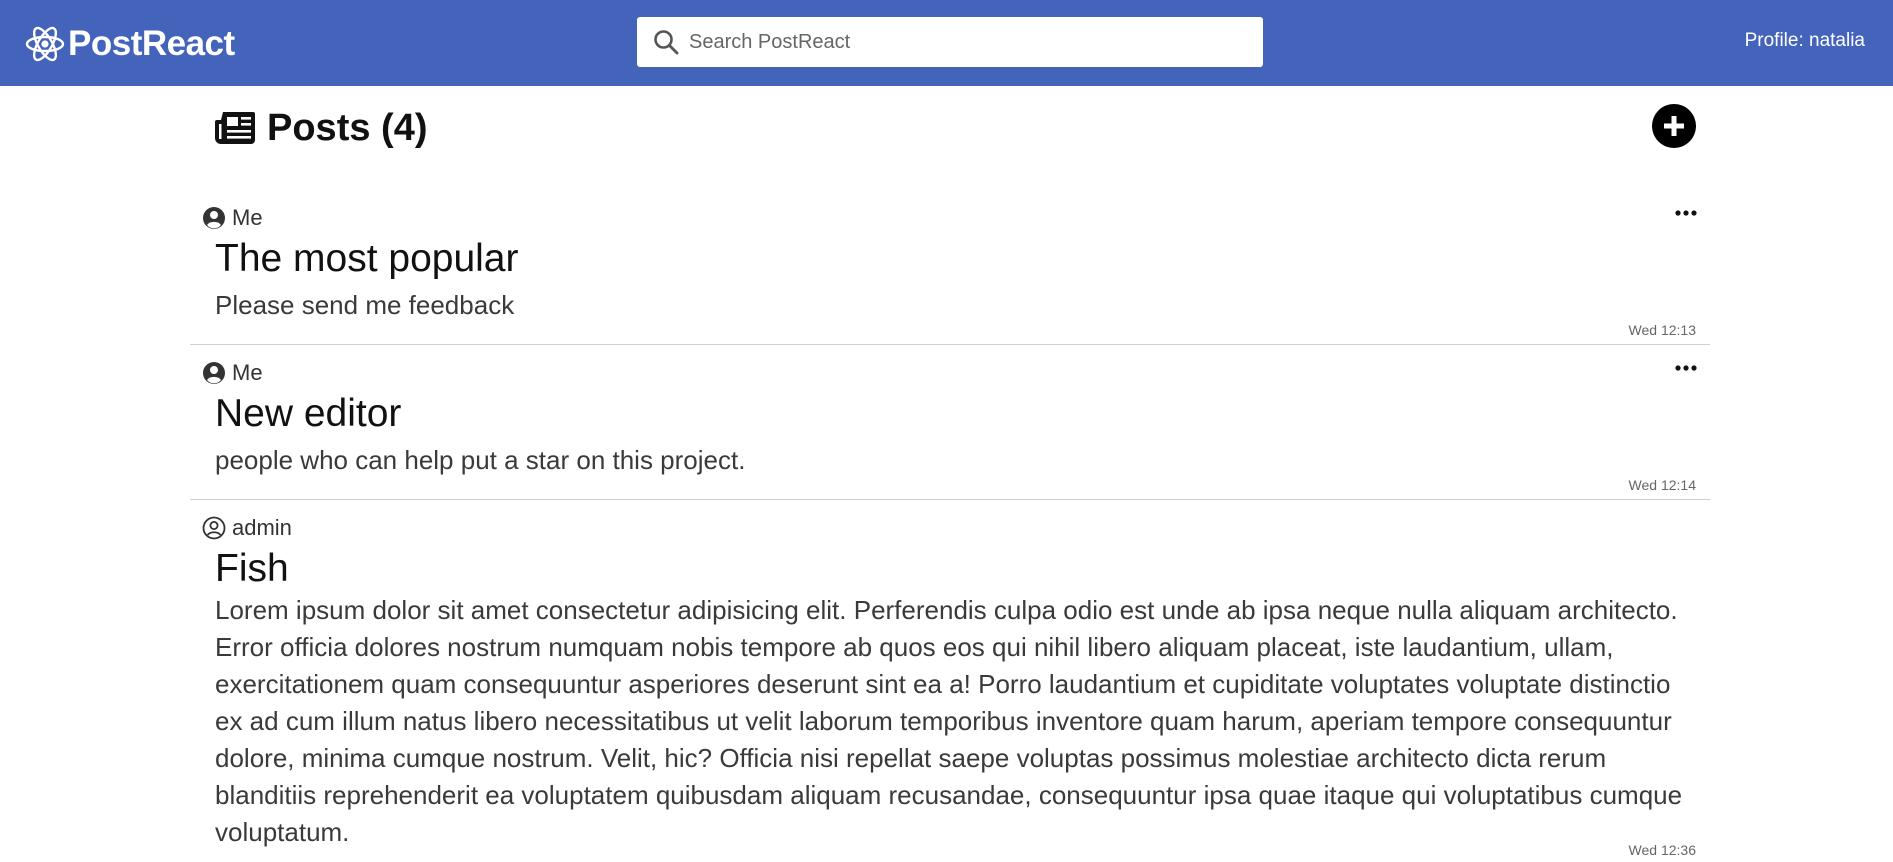  I want to click on post-author: admin, so click(247, 528).